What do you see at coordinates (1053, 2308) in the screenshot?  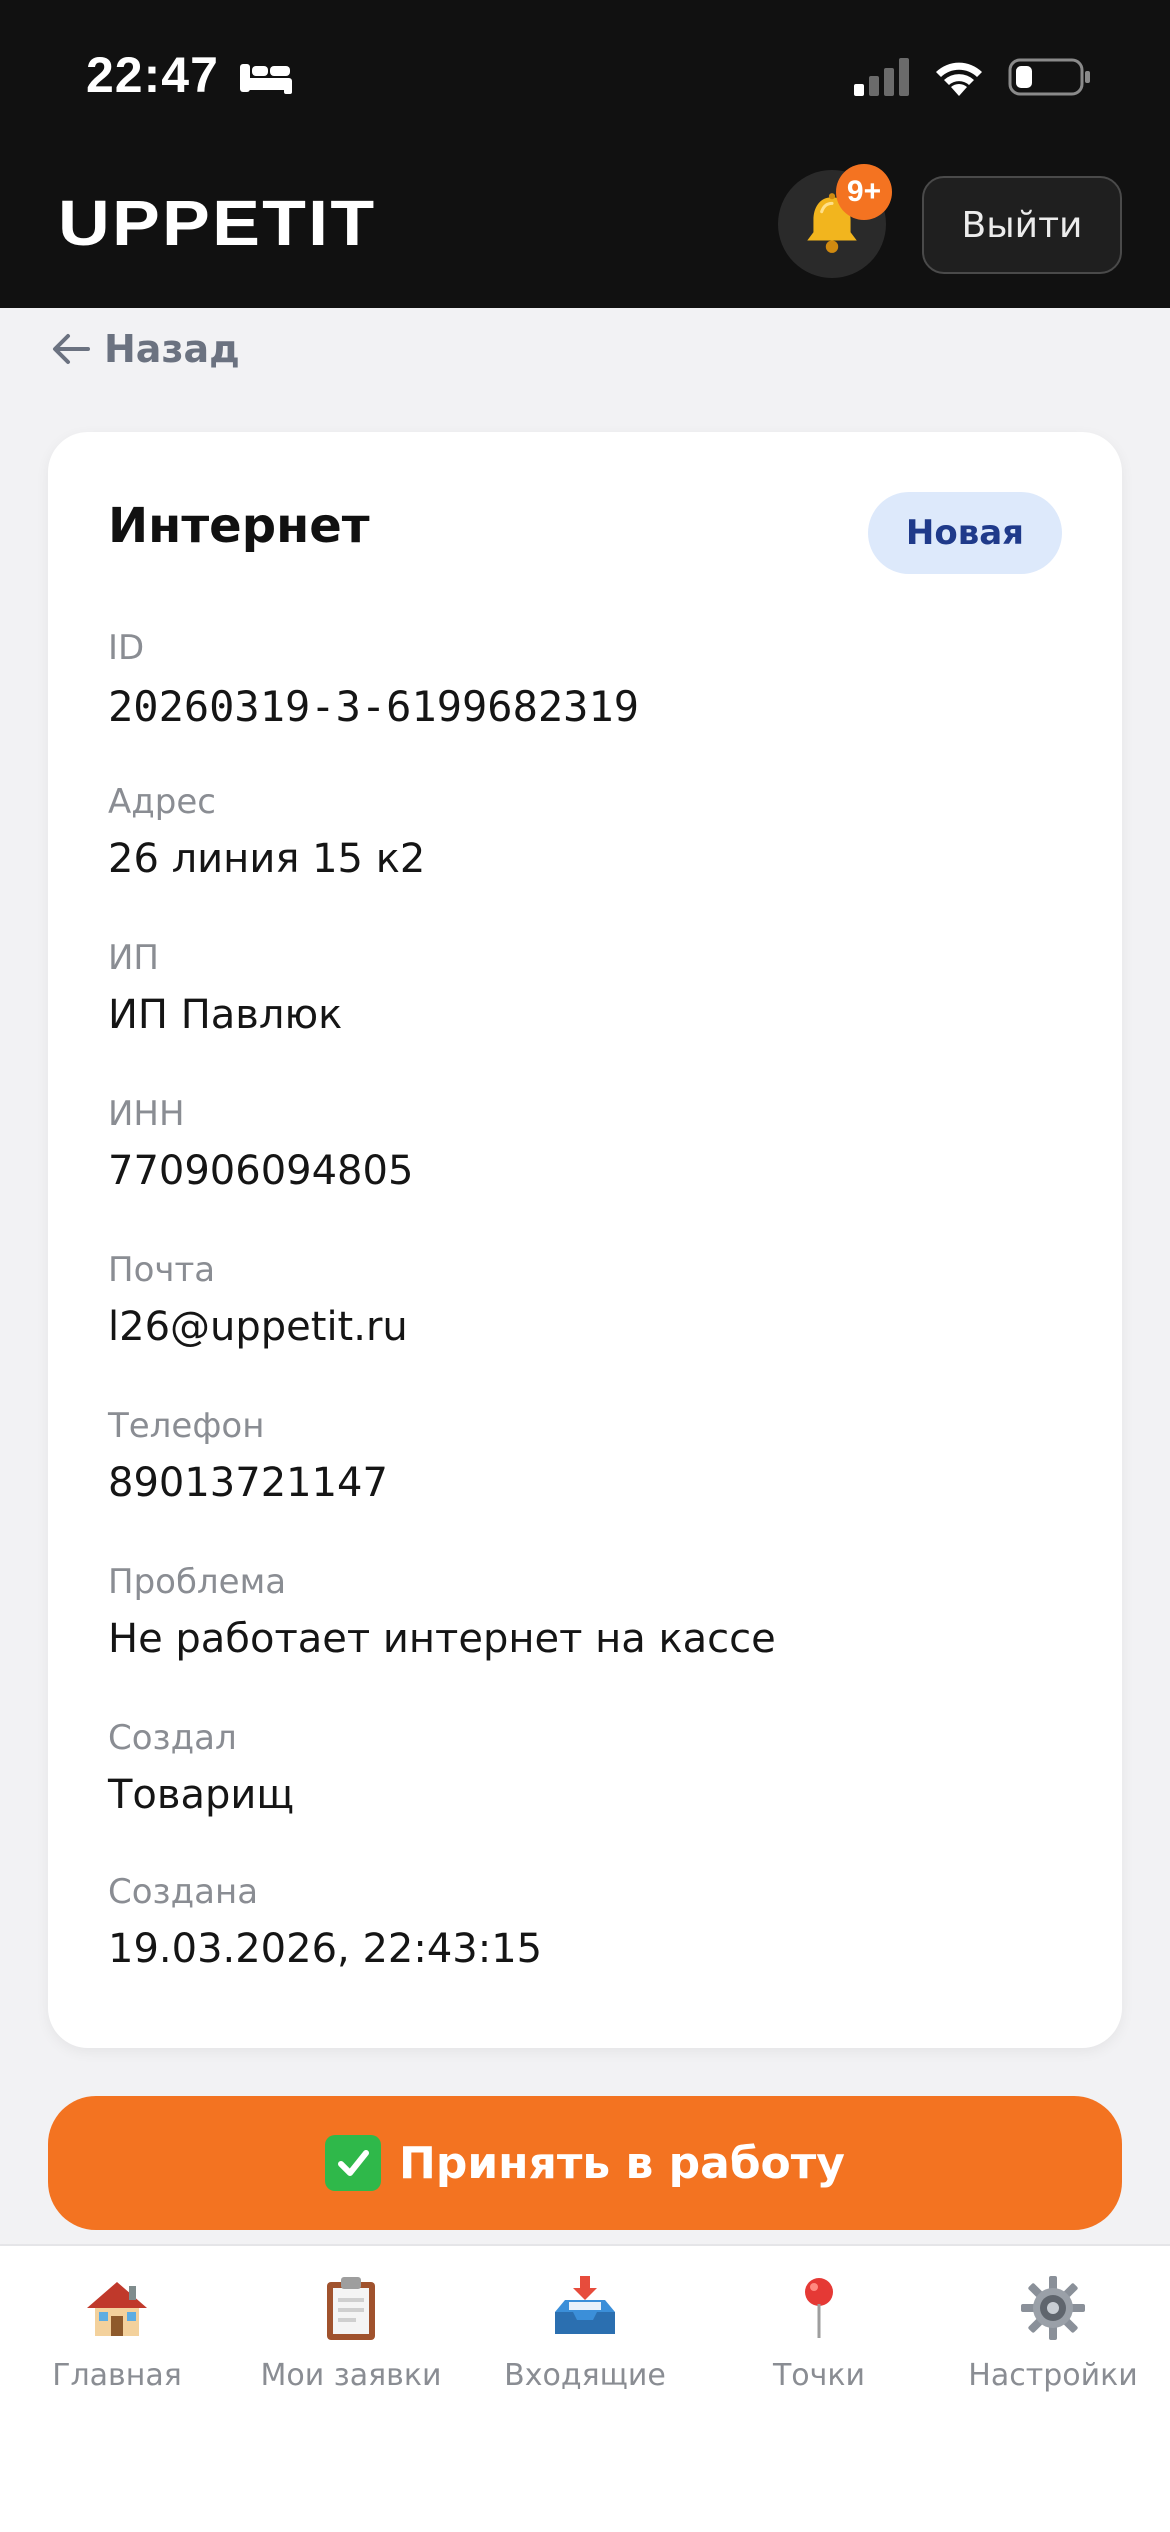 I see `gear-icon` at bounding box center [1053, 2308].